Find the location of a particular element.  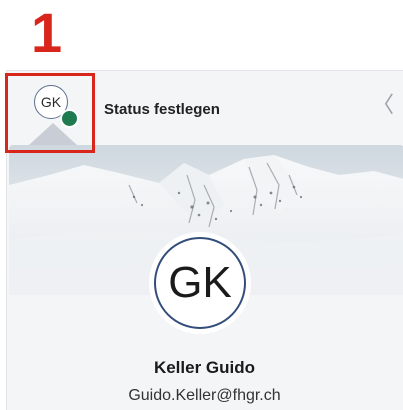

set-status-link: Status festlegen is located at coordinates (162, 109).